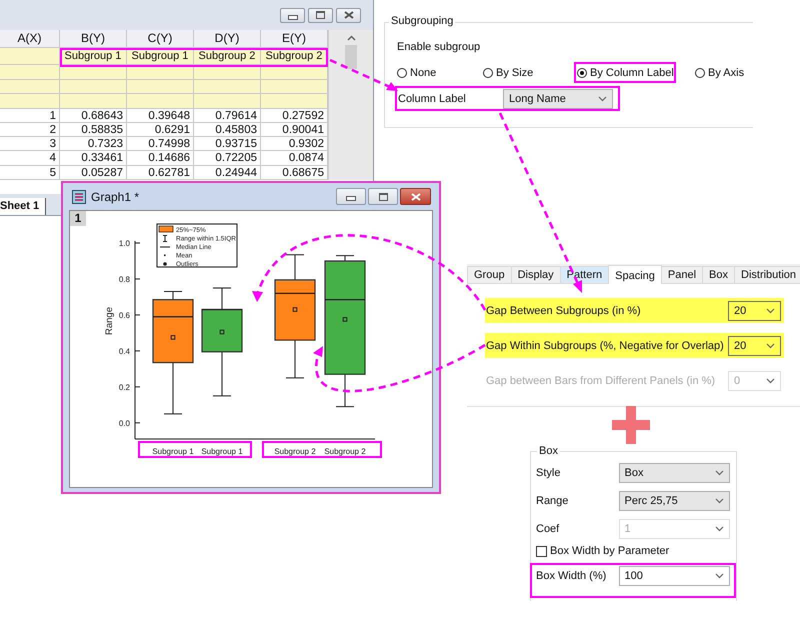 The image size is (800, 627). What do you see at coordinates (432, 99) in the screenshot?
I see `column-label-label: Column Label` at bounding box center [432, 99].